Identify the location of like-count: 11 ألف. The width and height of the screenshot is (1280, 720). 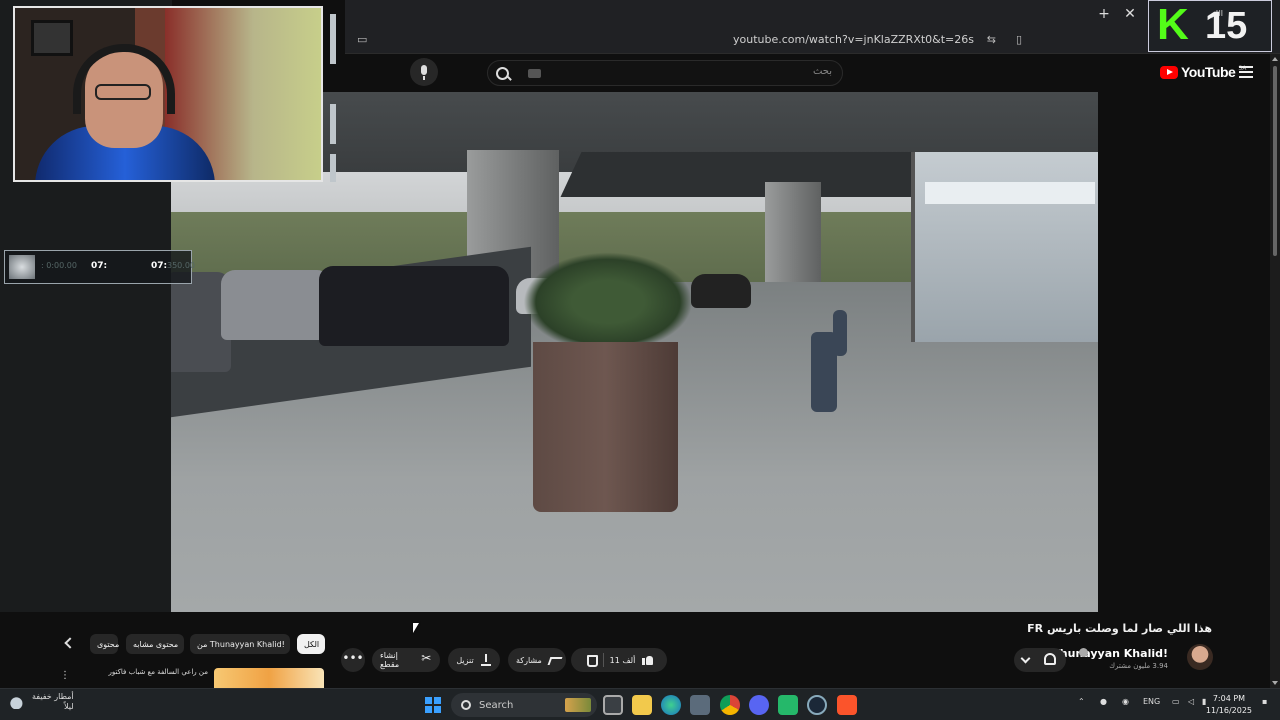
(623, 660).